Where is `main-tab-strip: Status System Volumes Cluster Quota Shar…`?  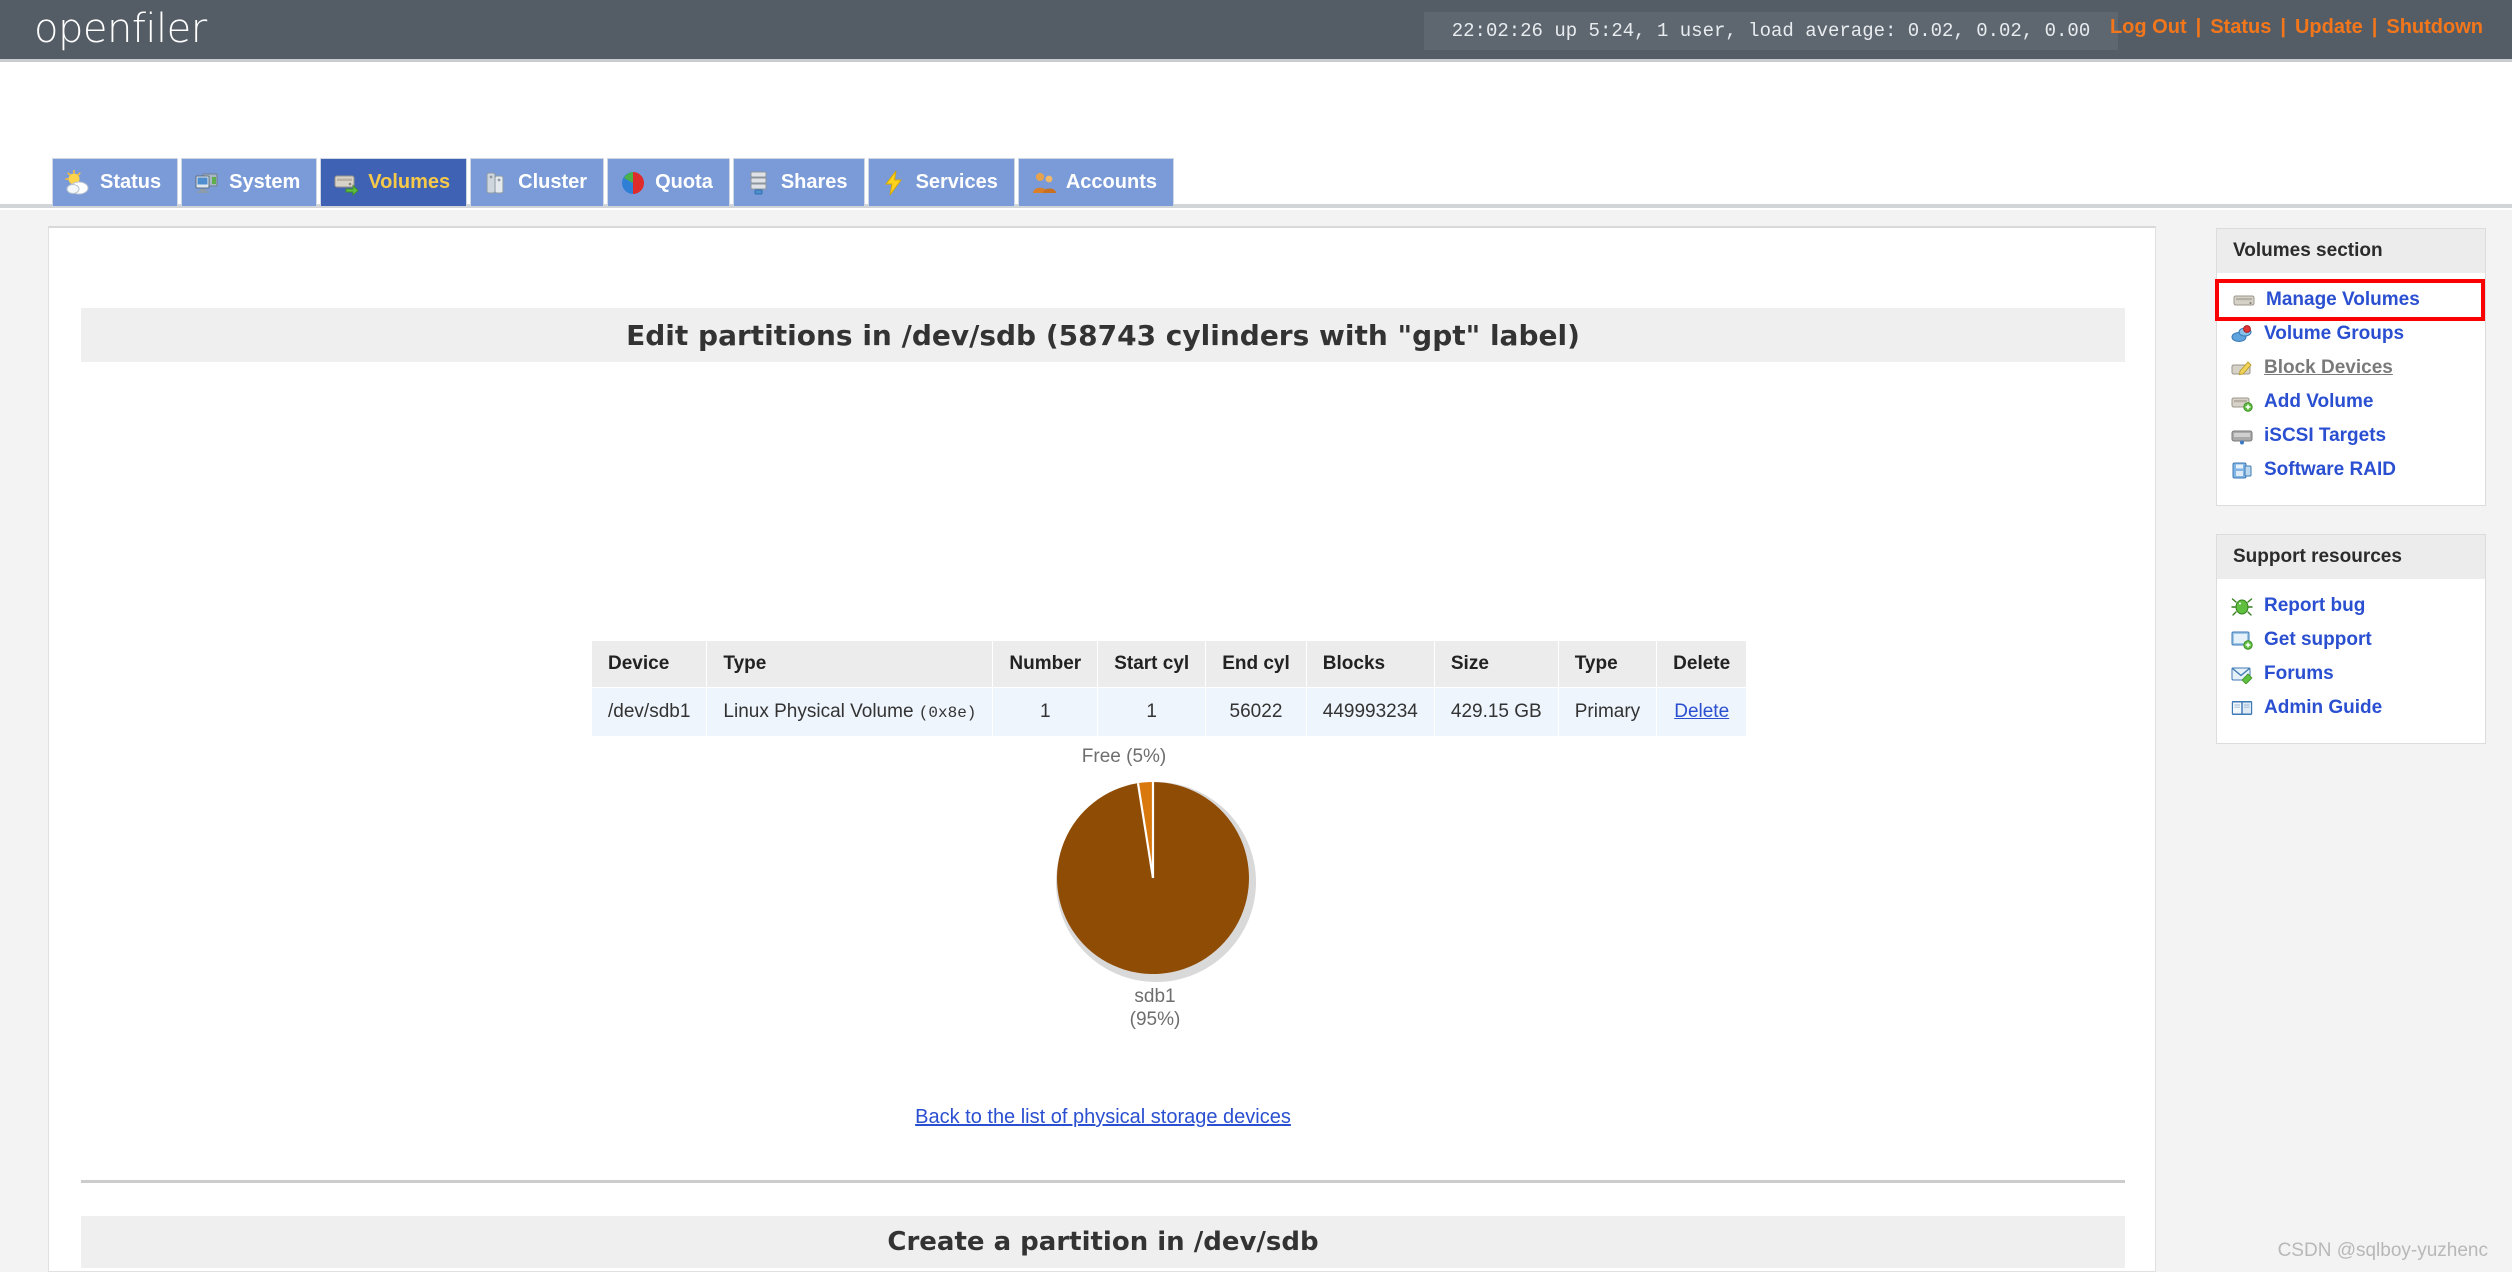 main-tab-strip: Status System Volumes Cluster Quota Shar… is located at coordinates (1256, 183).